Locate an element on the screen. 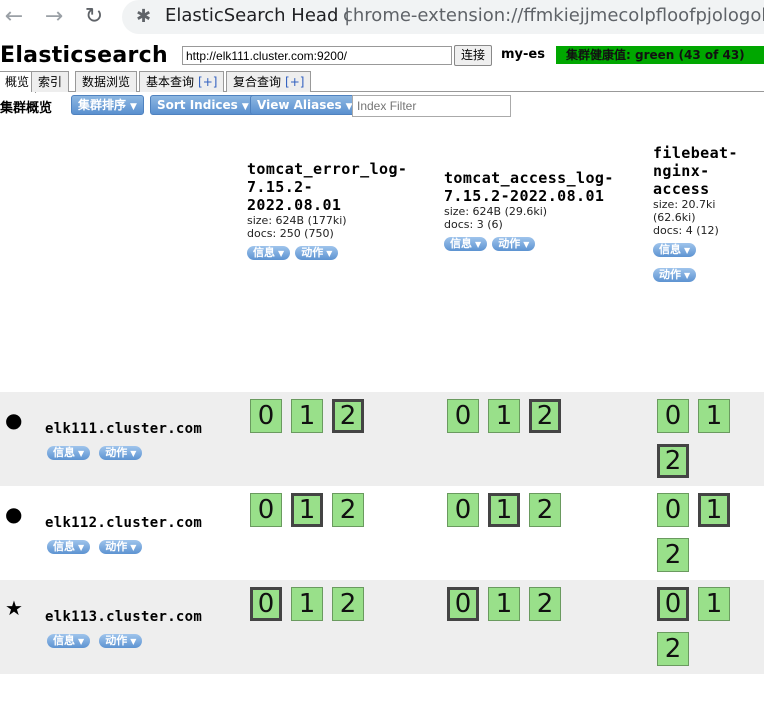 The height and width of the screenshot is (718, 764). node-name: elk113.cluster.com is located at coordinates (123, 617).